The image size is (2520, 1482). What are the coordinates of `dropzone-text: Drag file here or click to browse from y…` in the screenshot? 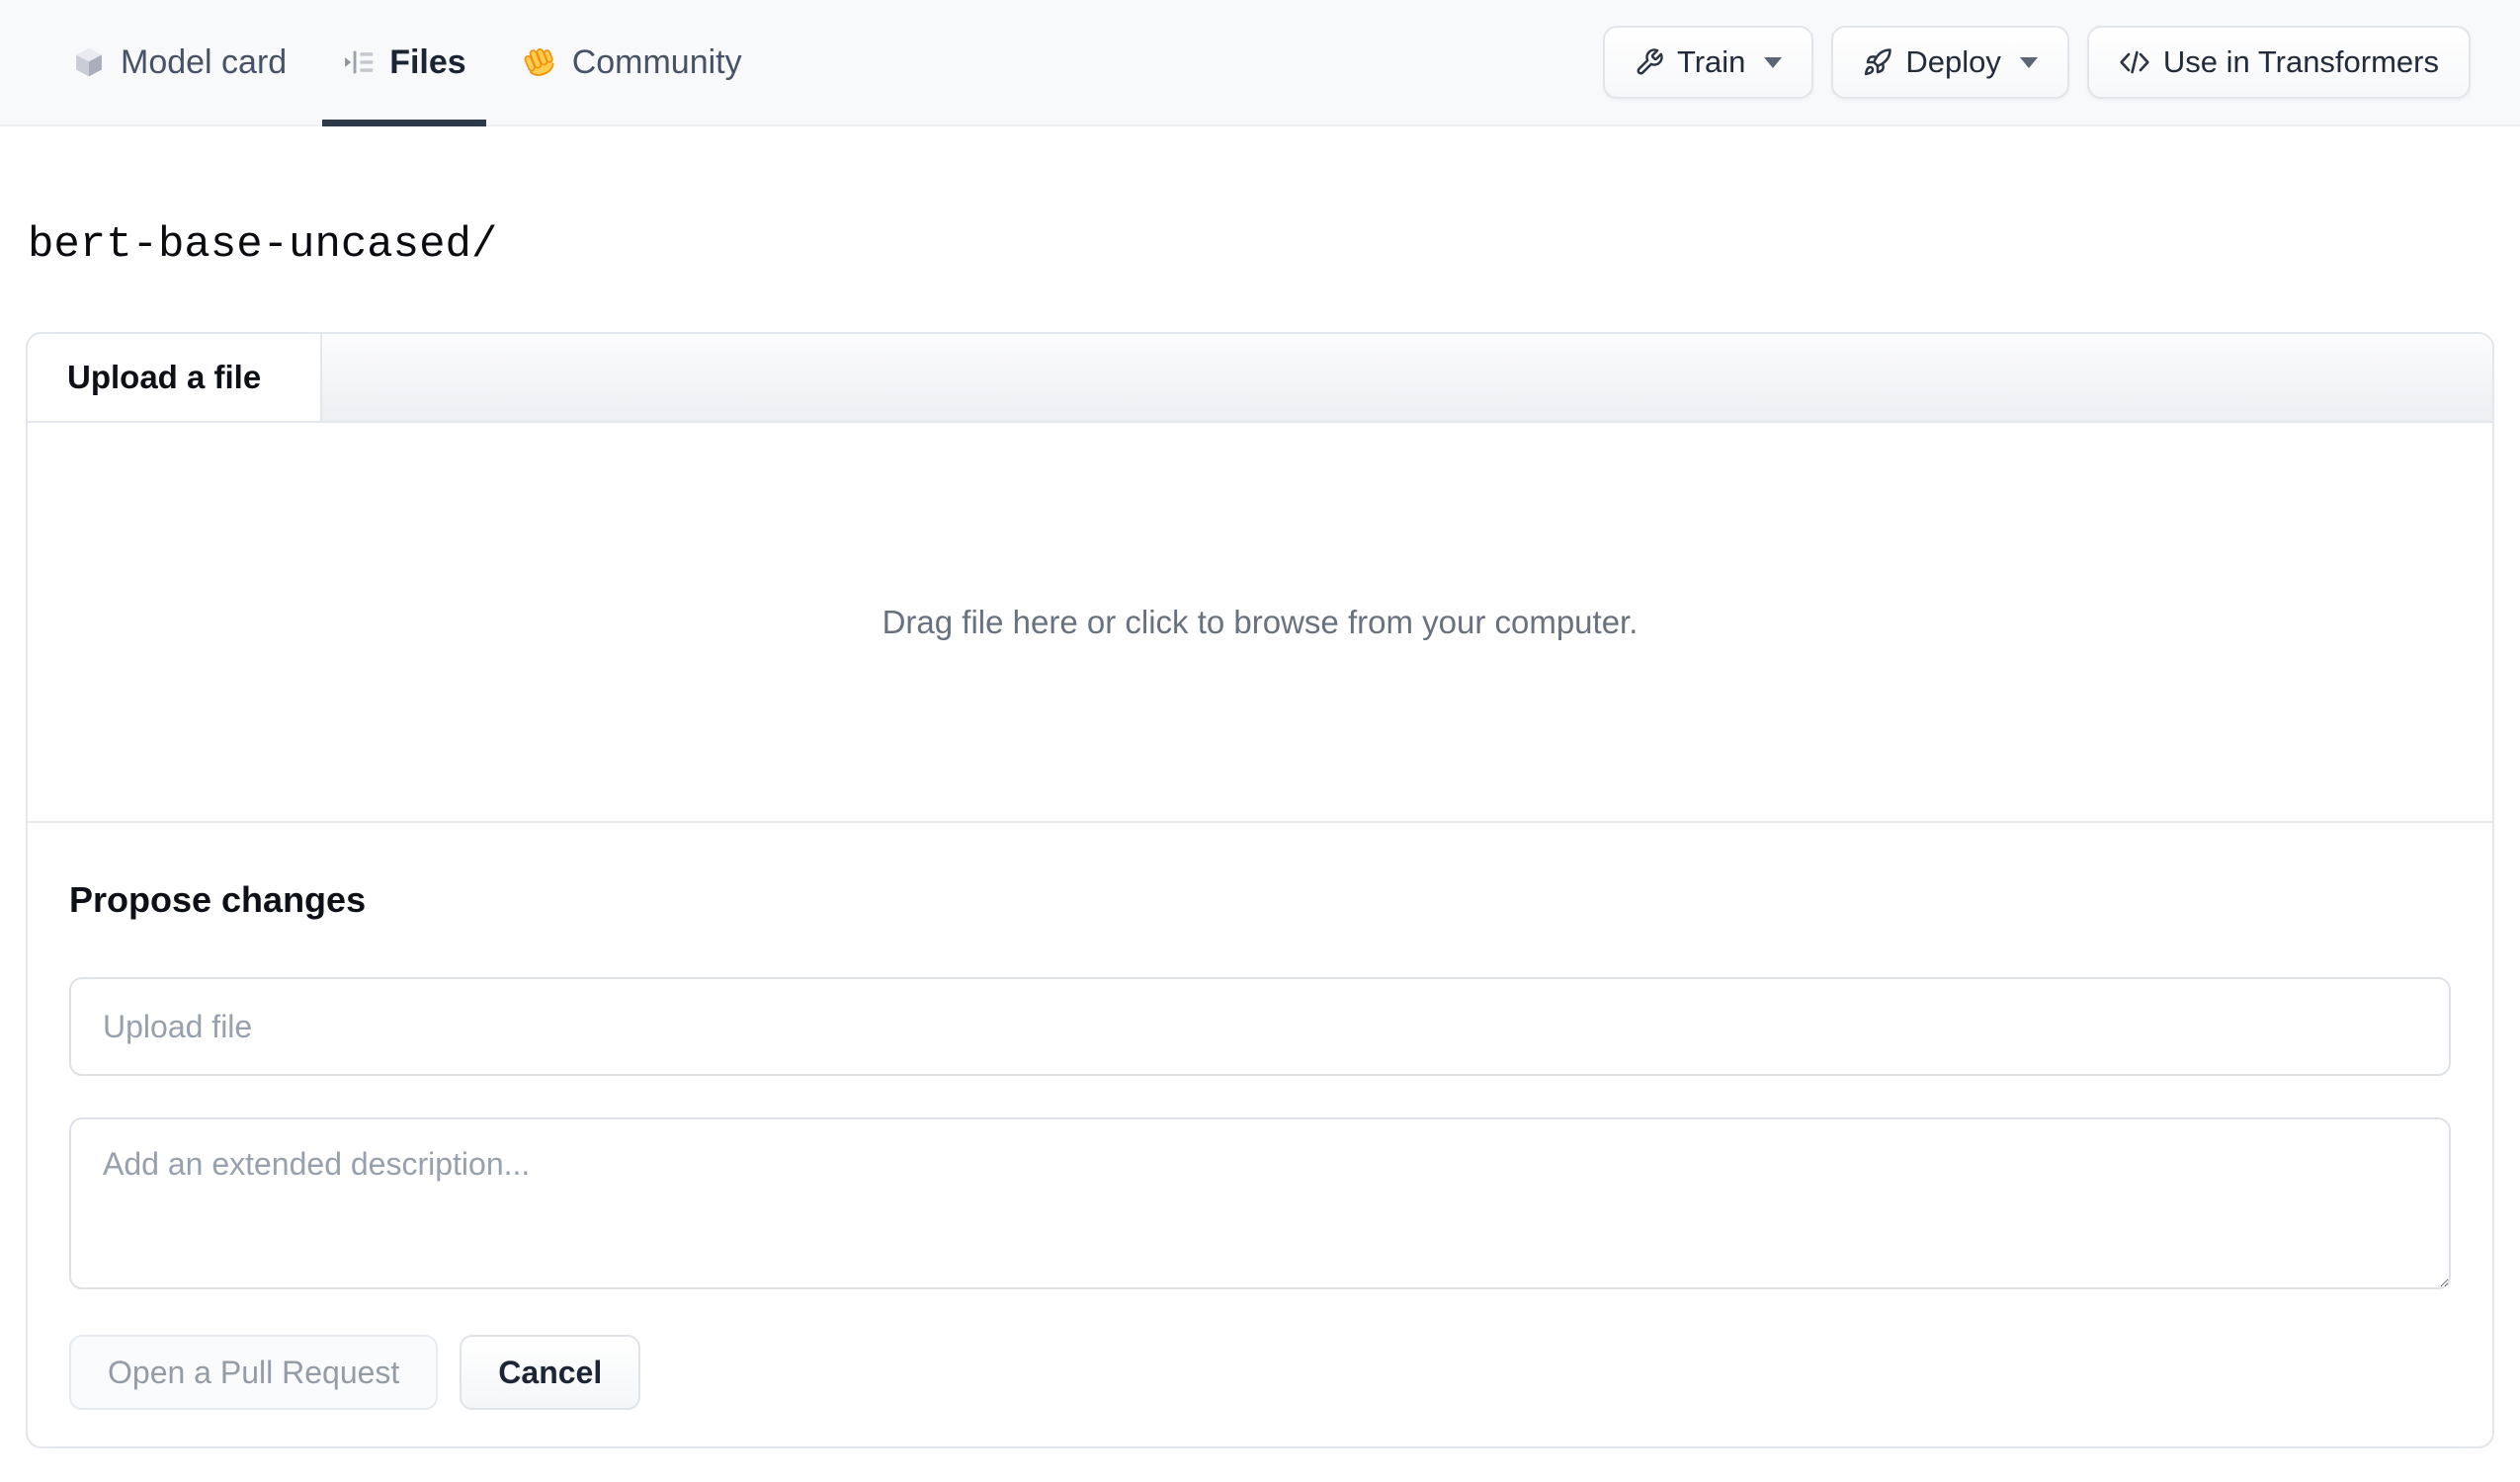 It's located at (1260, 621).